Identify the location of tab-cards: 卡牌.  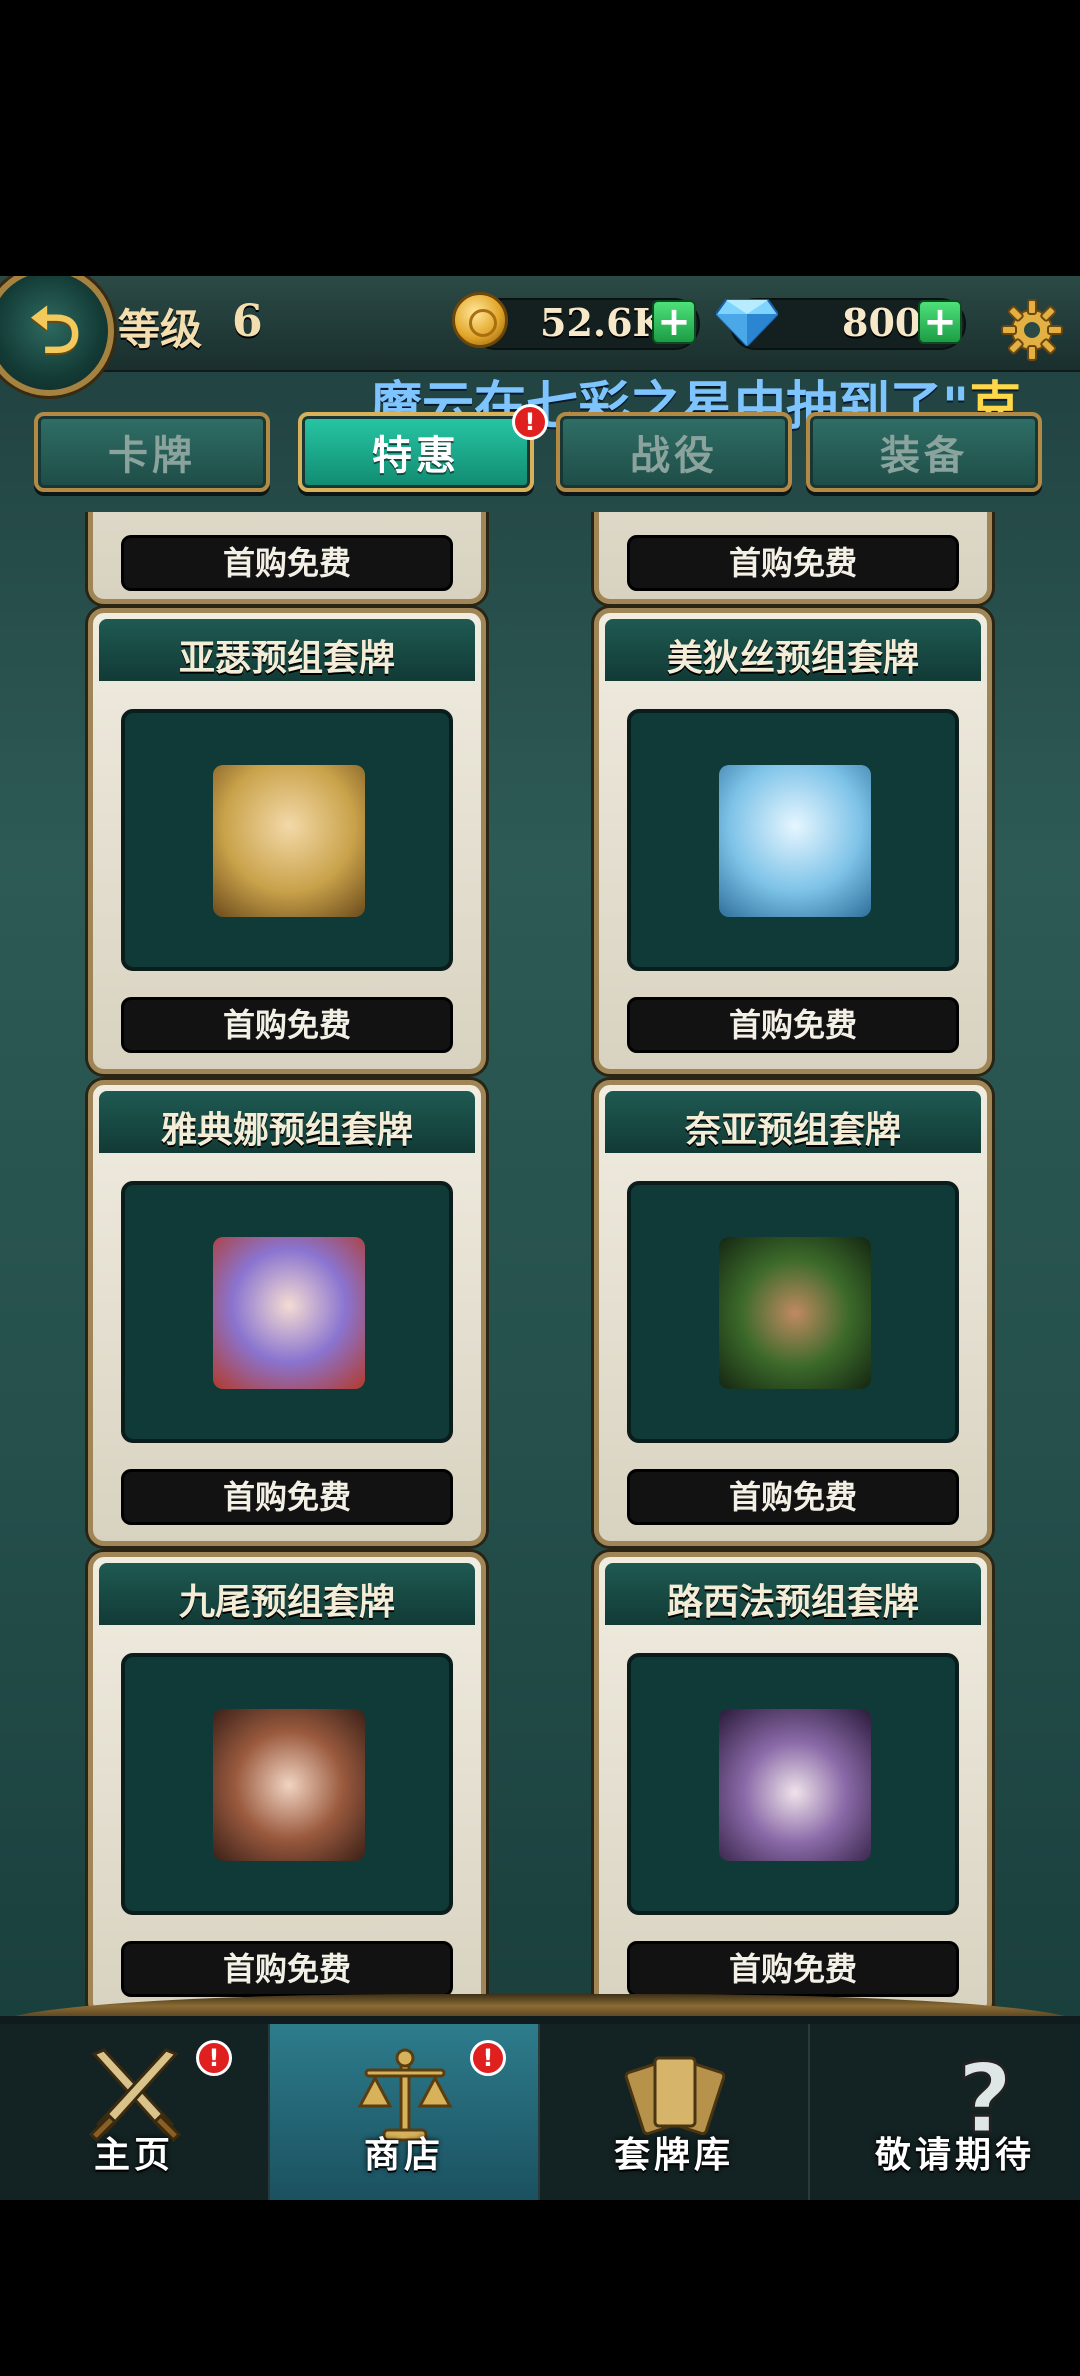
(152, 452).